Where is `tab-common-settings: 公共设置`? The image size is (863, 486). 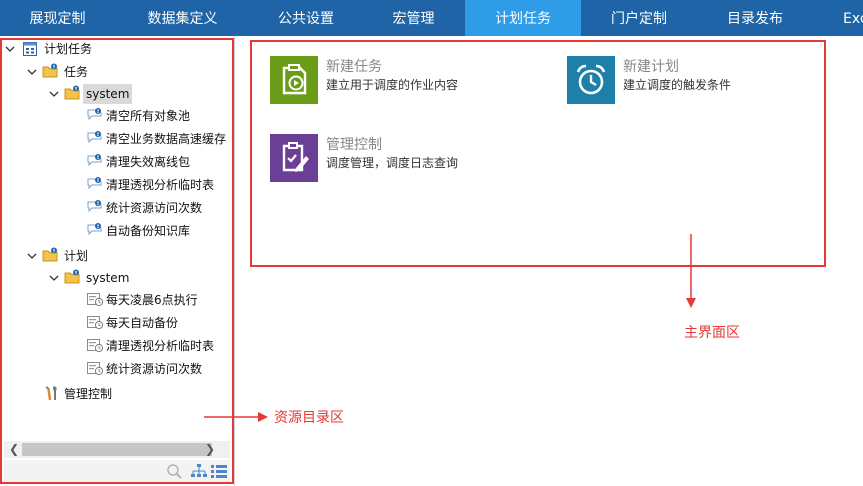 tab-common-settings: 公共设置 is located at coordinates (306, 18).